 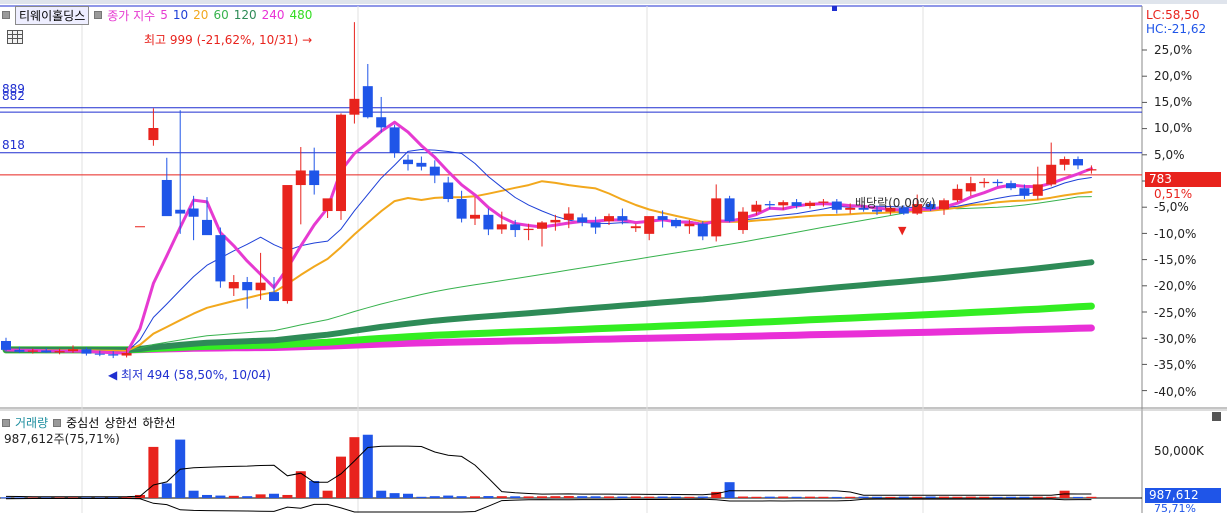 I want to click on y-tick-label: 15,0%, so click(x=1173, y=102).